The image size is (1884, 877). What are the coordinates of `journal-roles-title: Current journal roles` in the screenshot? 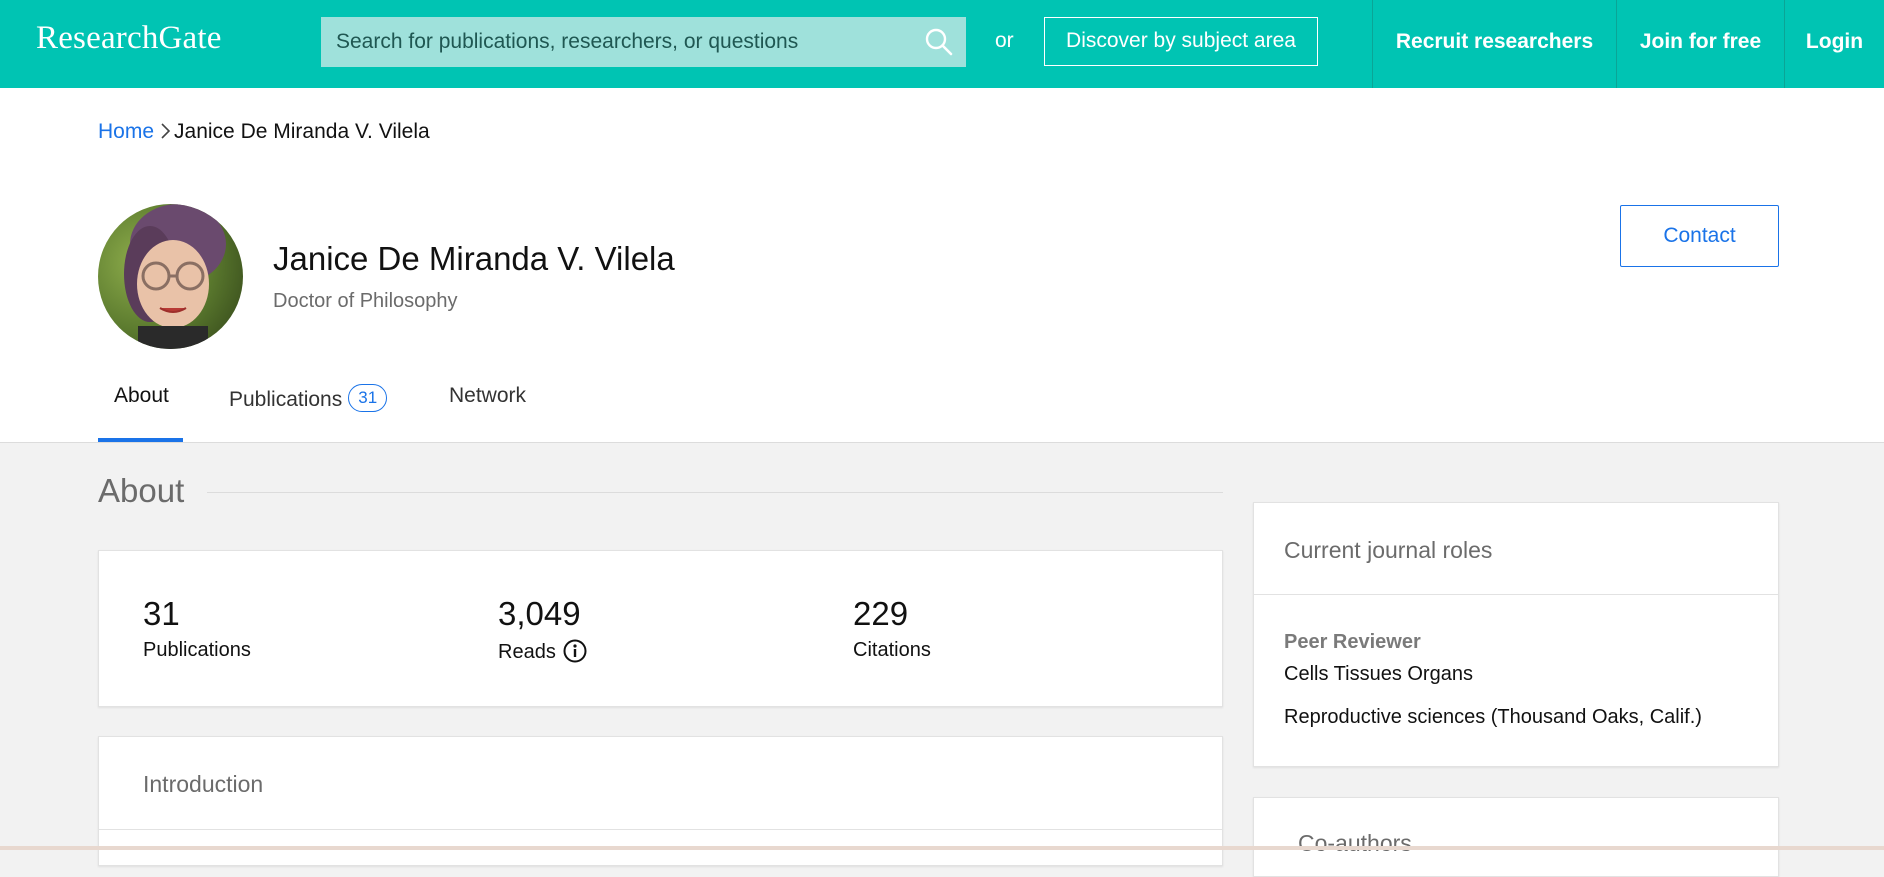 It's located at (1388, 550).